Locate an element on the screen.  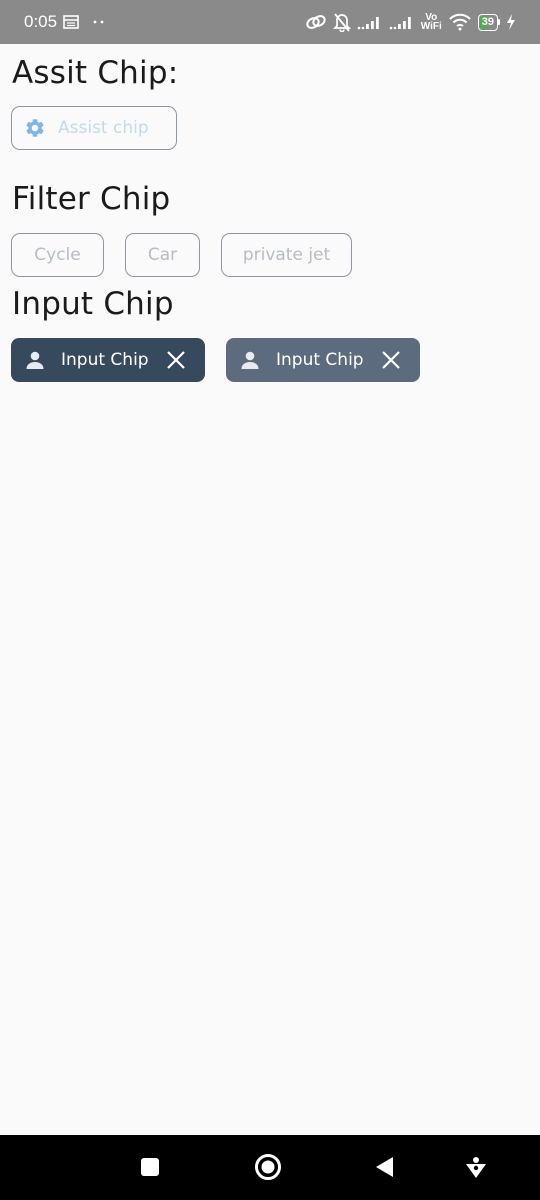
input-chip-title: Input Chip is located at coordinates (93, 304).